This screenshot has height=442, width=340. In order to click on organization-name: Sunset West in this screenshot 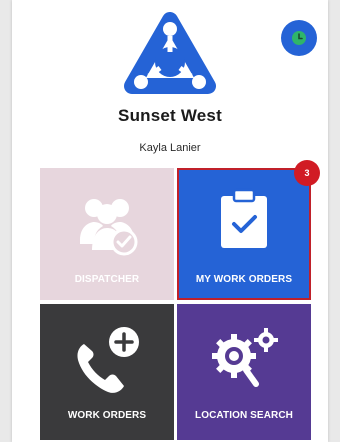, I will do `click(170, 115)`.